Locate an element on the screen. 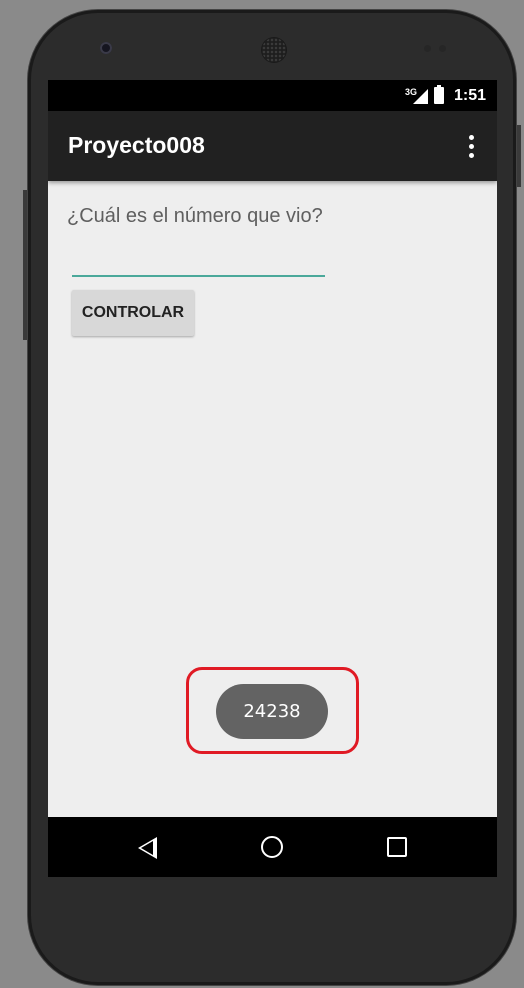 This screenshot has width=524, height=988. navigation-bar is located at coordinates (272, 847).